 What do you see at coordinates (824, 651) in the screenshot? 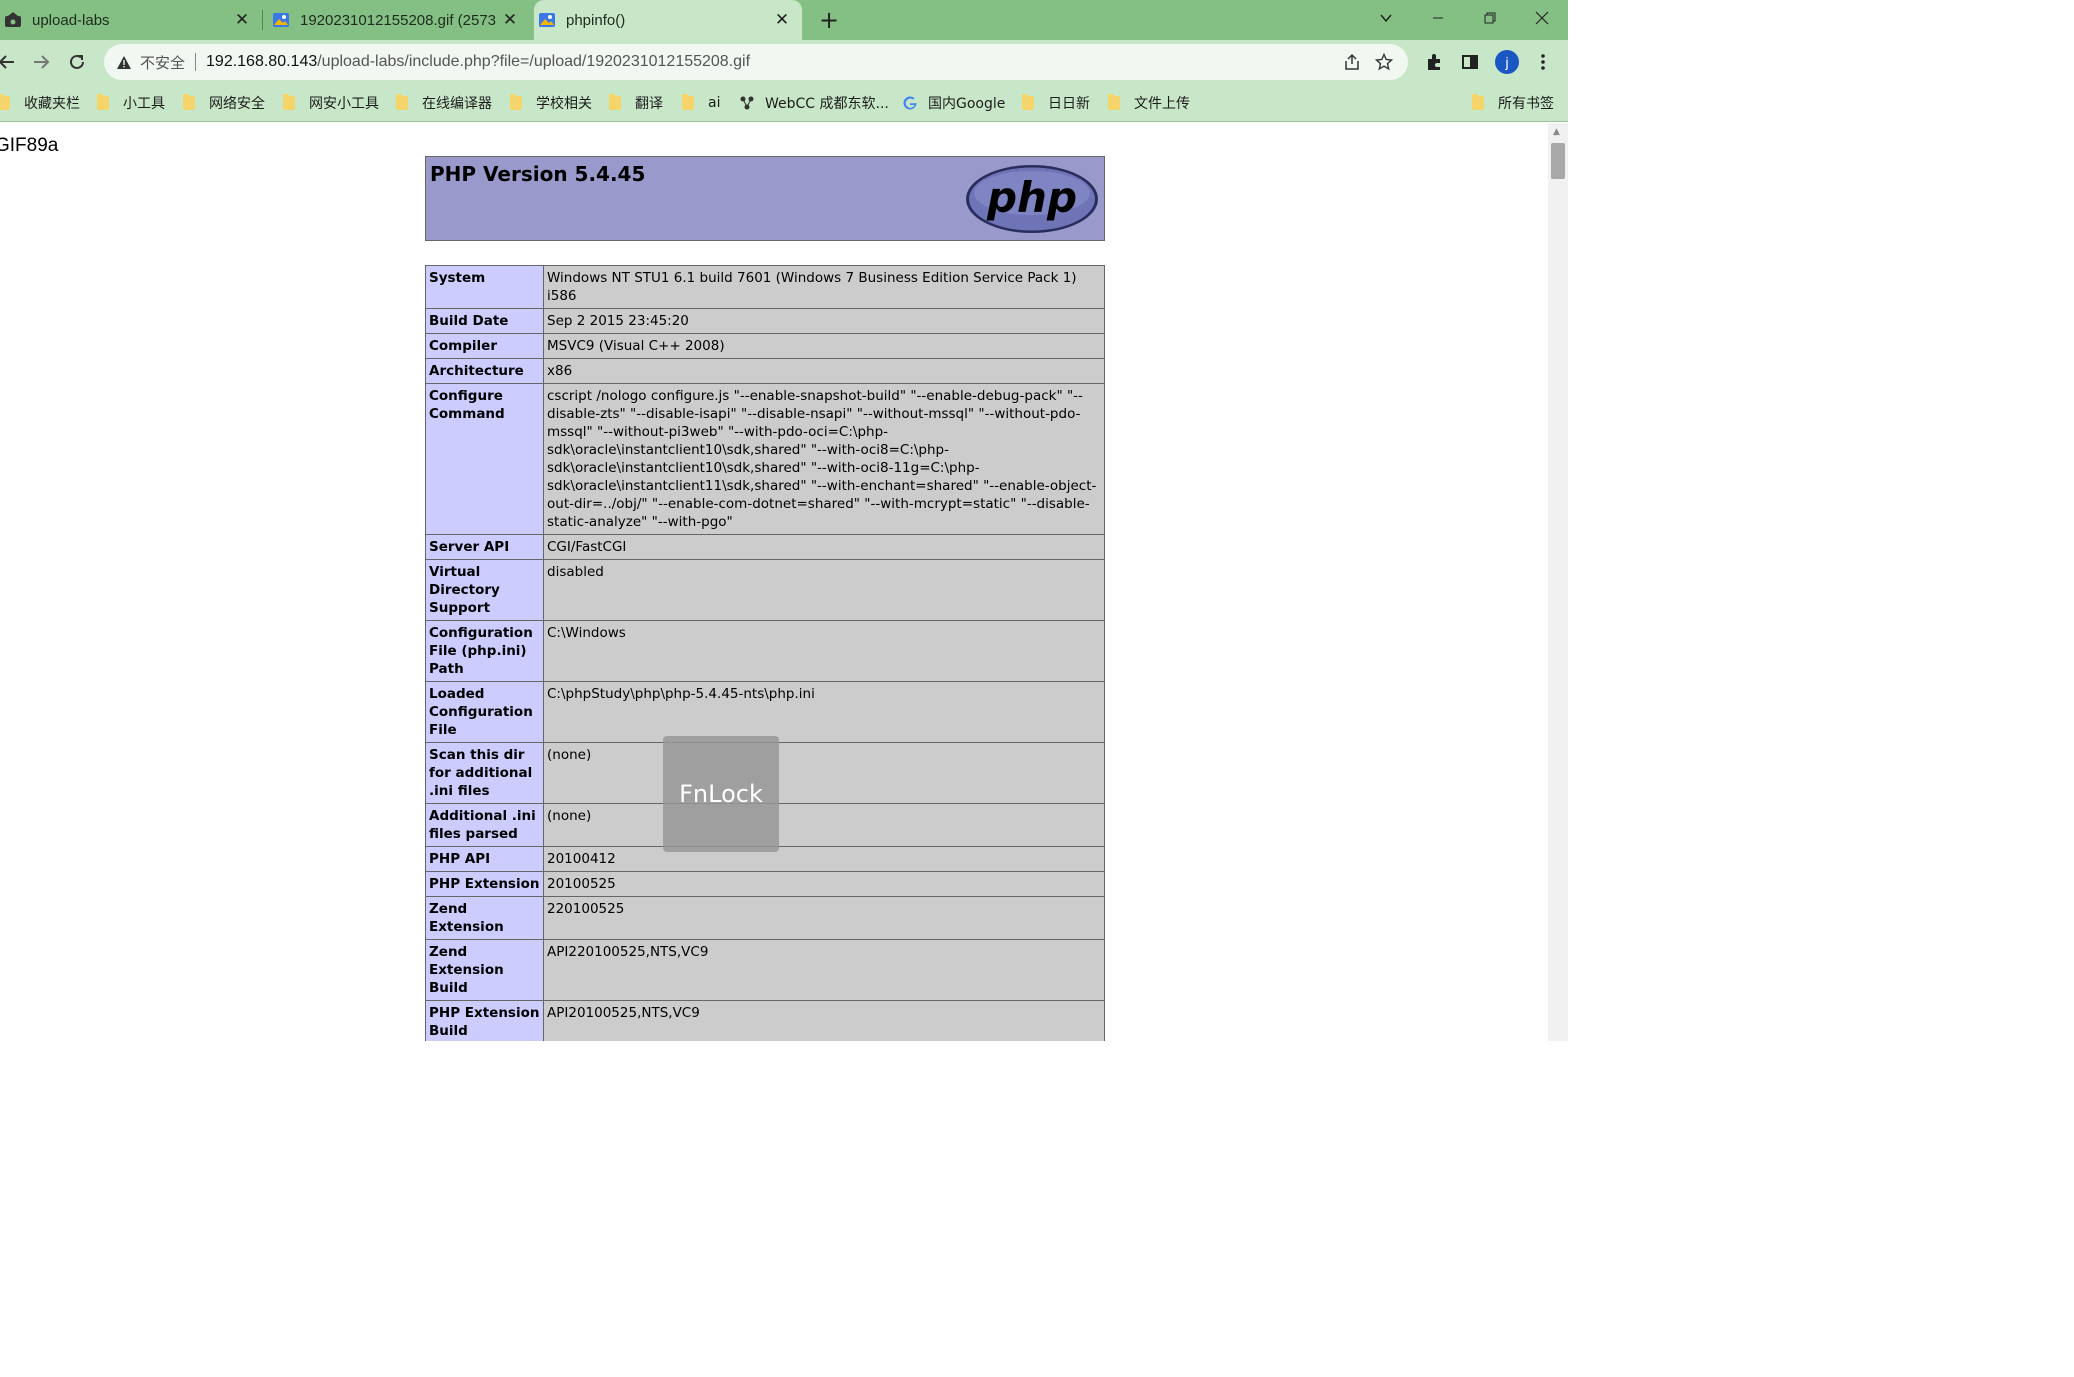
I see `row-value: C:\Windows` at bounding box center [824, 651].